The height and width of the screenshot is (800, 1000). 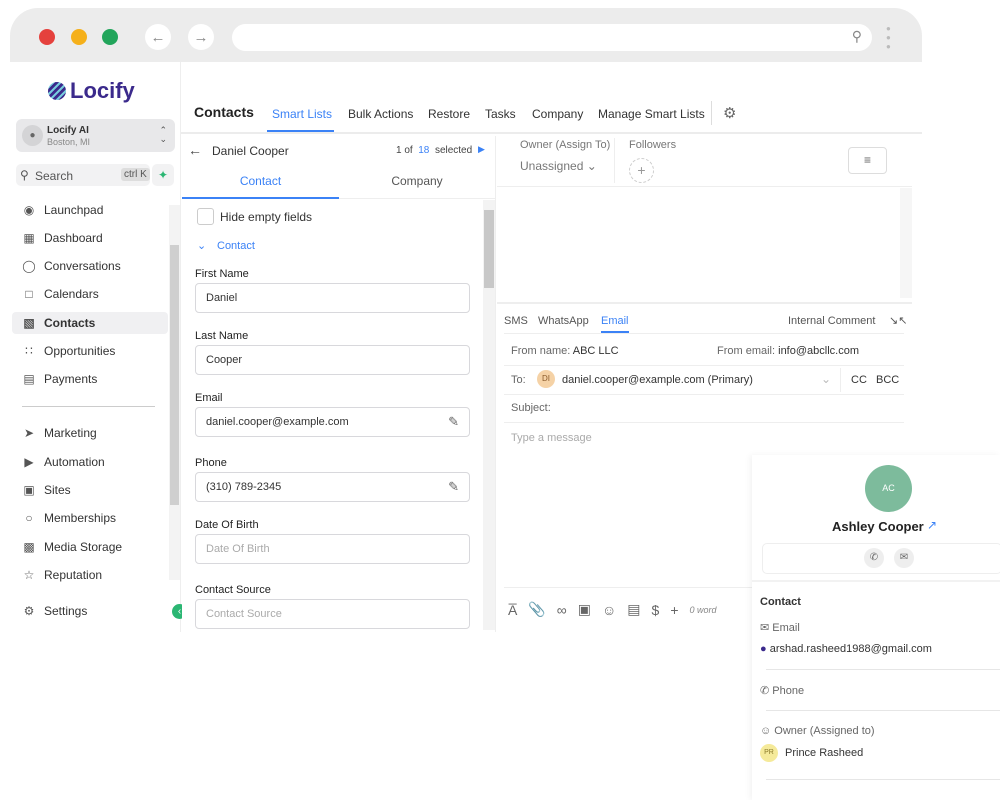 I want to click on attachment-icon: 📎, so click(x=536, y=609).